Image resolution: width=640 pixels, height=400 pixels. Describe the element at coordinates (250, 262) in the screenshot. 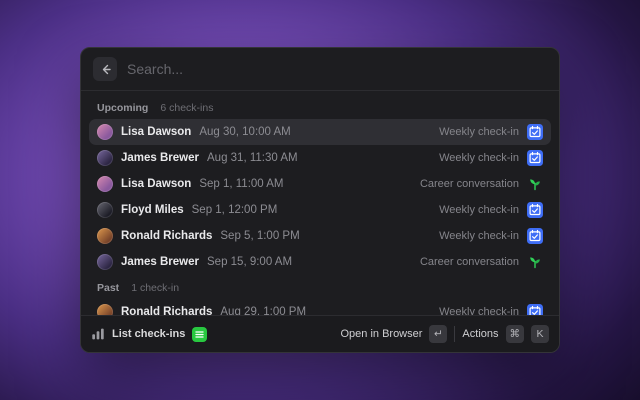

I see `checkin-date: Sep 15, 9:00 AM` at that location.